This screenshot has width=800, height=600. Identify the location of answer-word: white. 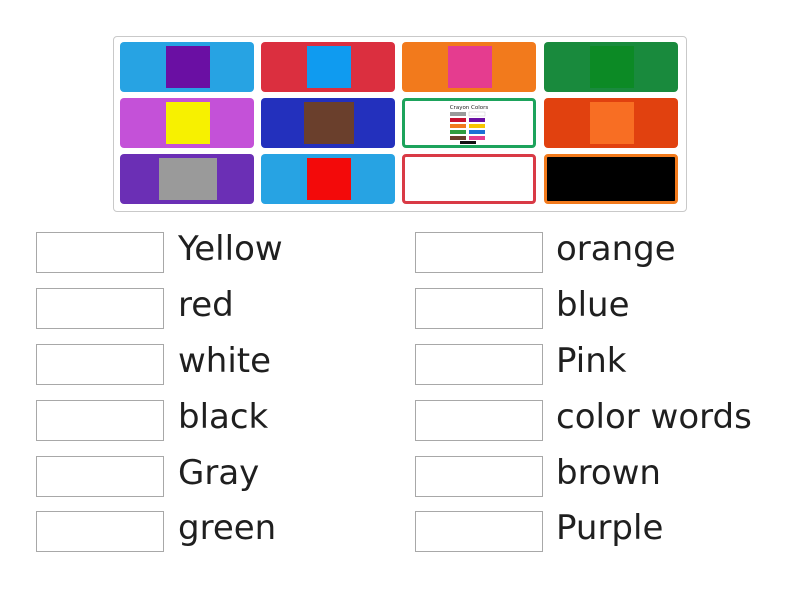
(224, 361).